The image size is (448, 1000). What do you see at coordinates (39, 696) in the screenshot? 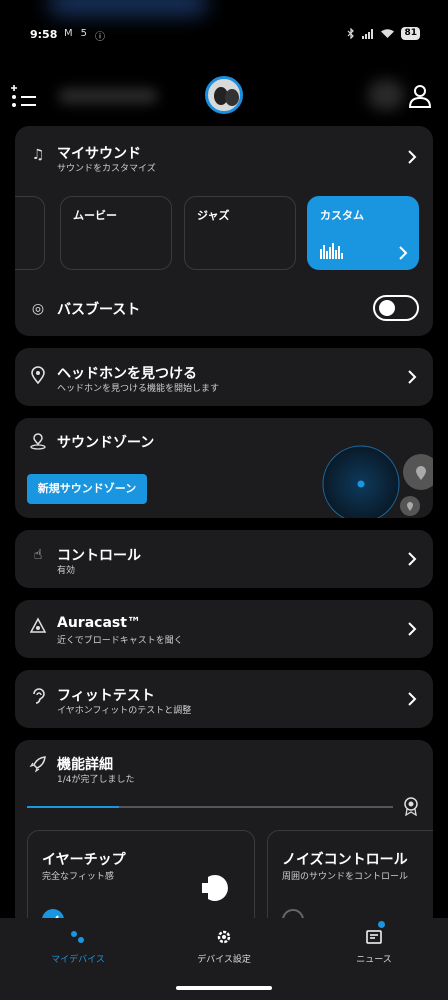
I see `ear-icon` at bounding box center [39, 696].